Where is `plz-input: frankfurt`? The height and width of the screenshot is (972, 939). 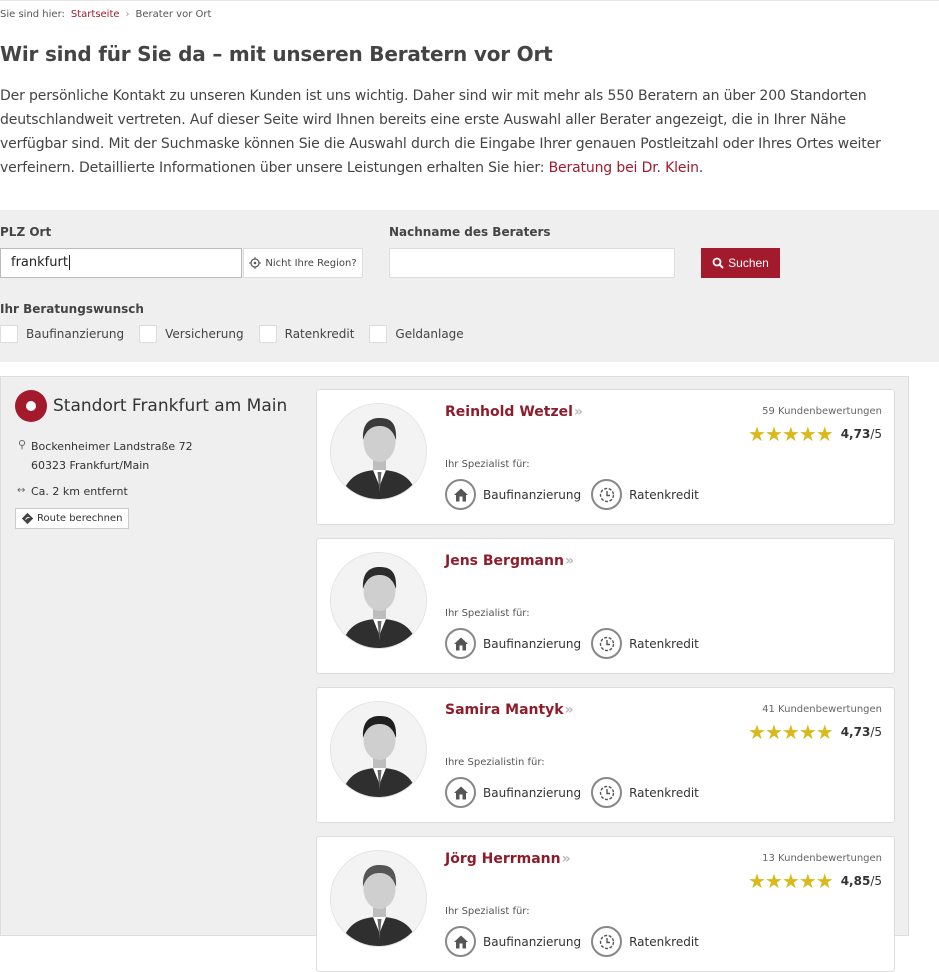 plz-input: frankfurt is located at coordinates (121, 263).